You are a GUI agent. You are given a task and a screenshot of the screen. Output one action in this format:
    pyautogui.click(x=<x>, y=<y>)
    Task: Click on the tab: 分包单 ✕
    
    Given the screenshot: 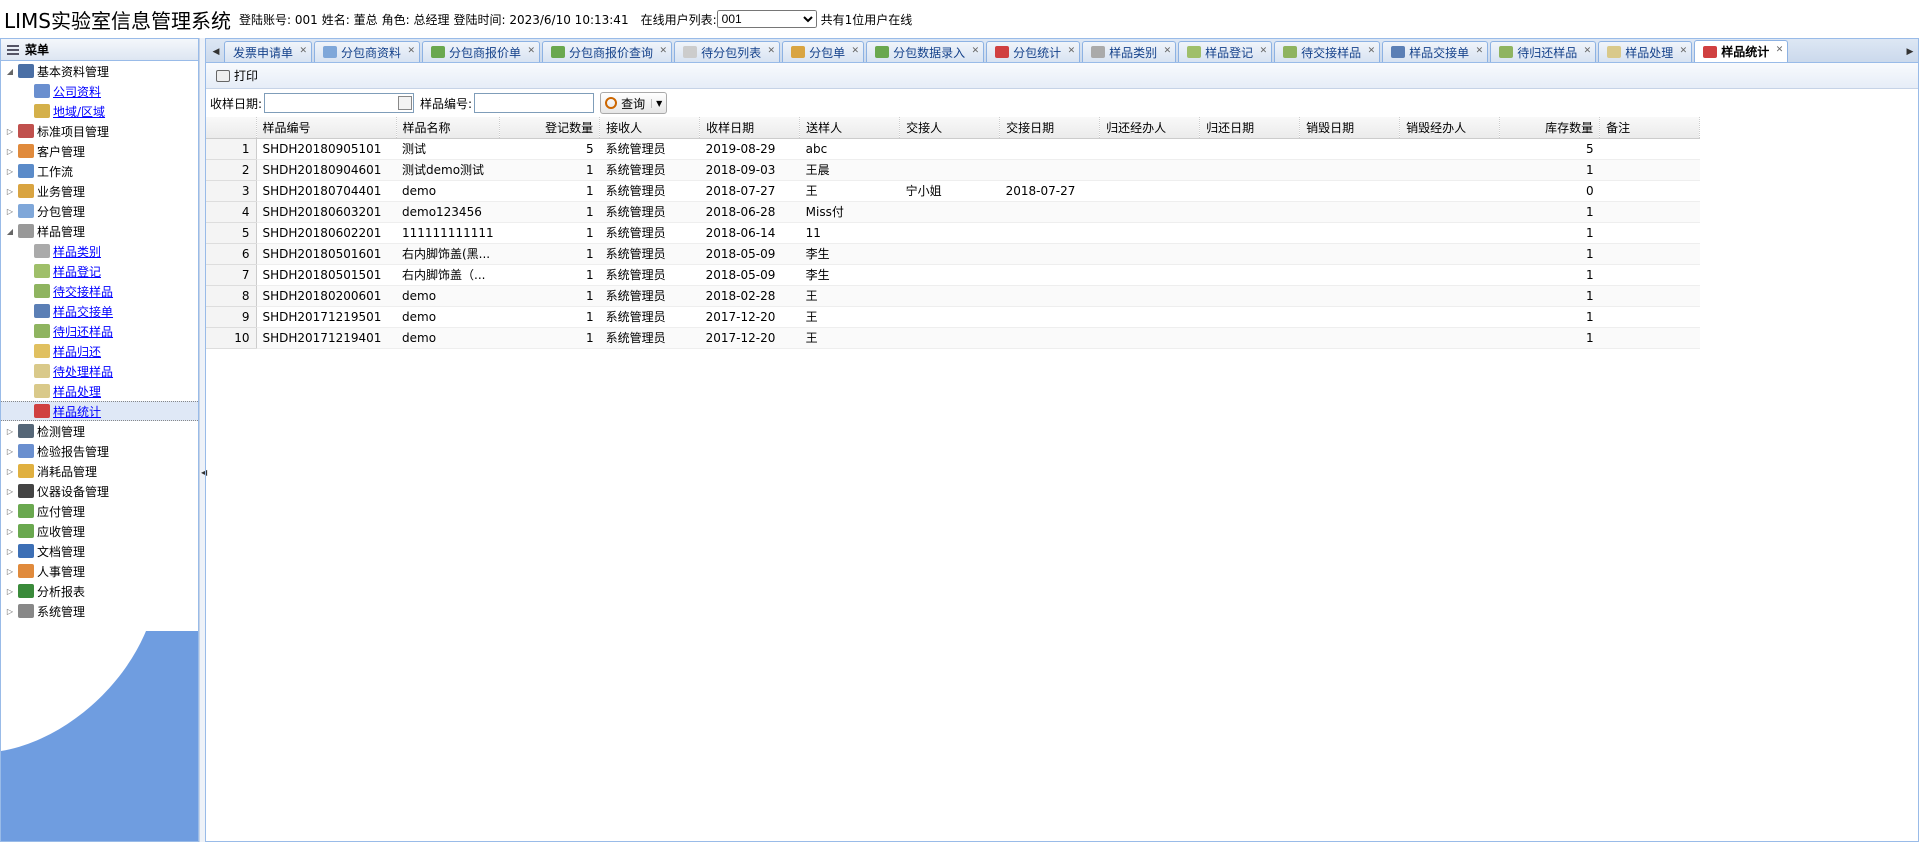 What is the action you would take?
    pyautogui.click(x=823, y=51)
    